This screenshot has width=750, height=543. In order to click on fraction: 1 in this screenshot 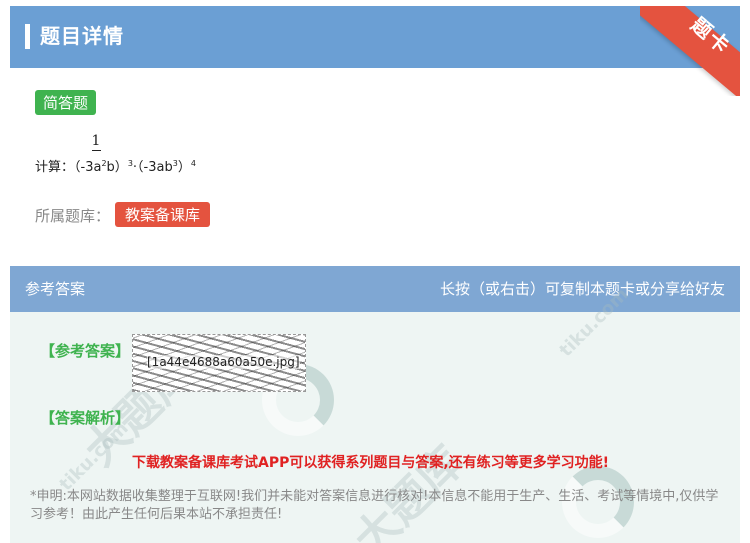, I will do `click(96, 141)`.